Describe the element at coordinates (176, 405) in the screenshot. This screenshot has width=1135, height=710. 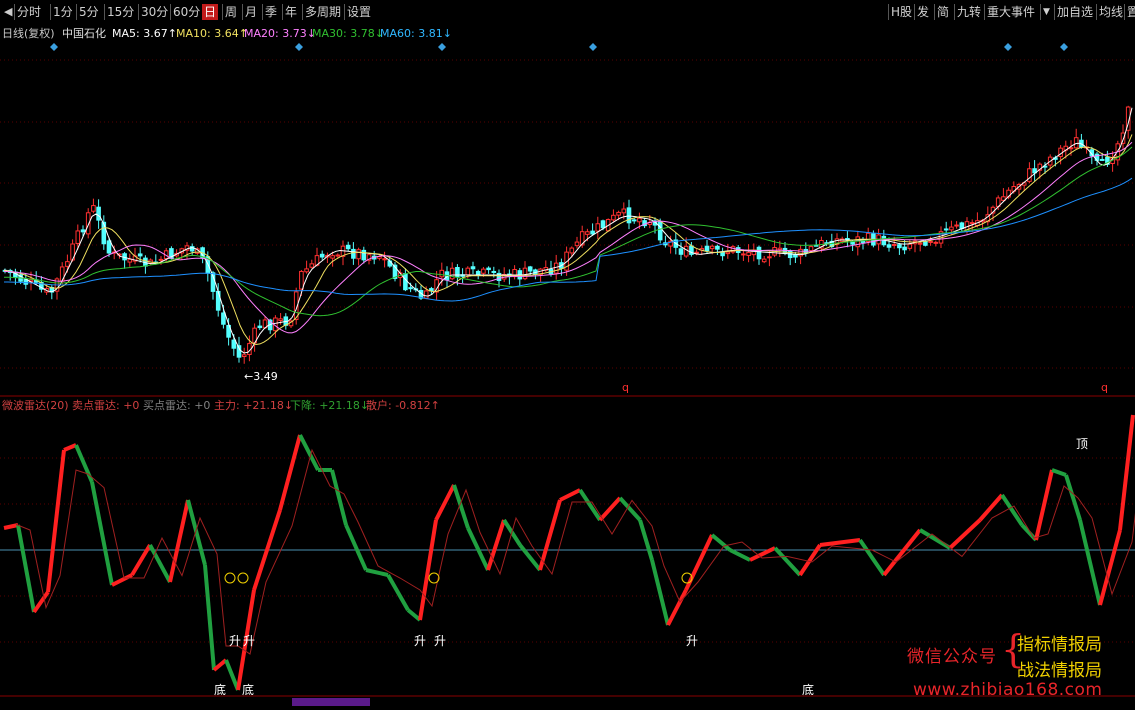
I see `buy-radar-label: 买点雷达: +0` at that location.